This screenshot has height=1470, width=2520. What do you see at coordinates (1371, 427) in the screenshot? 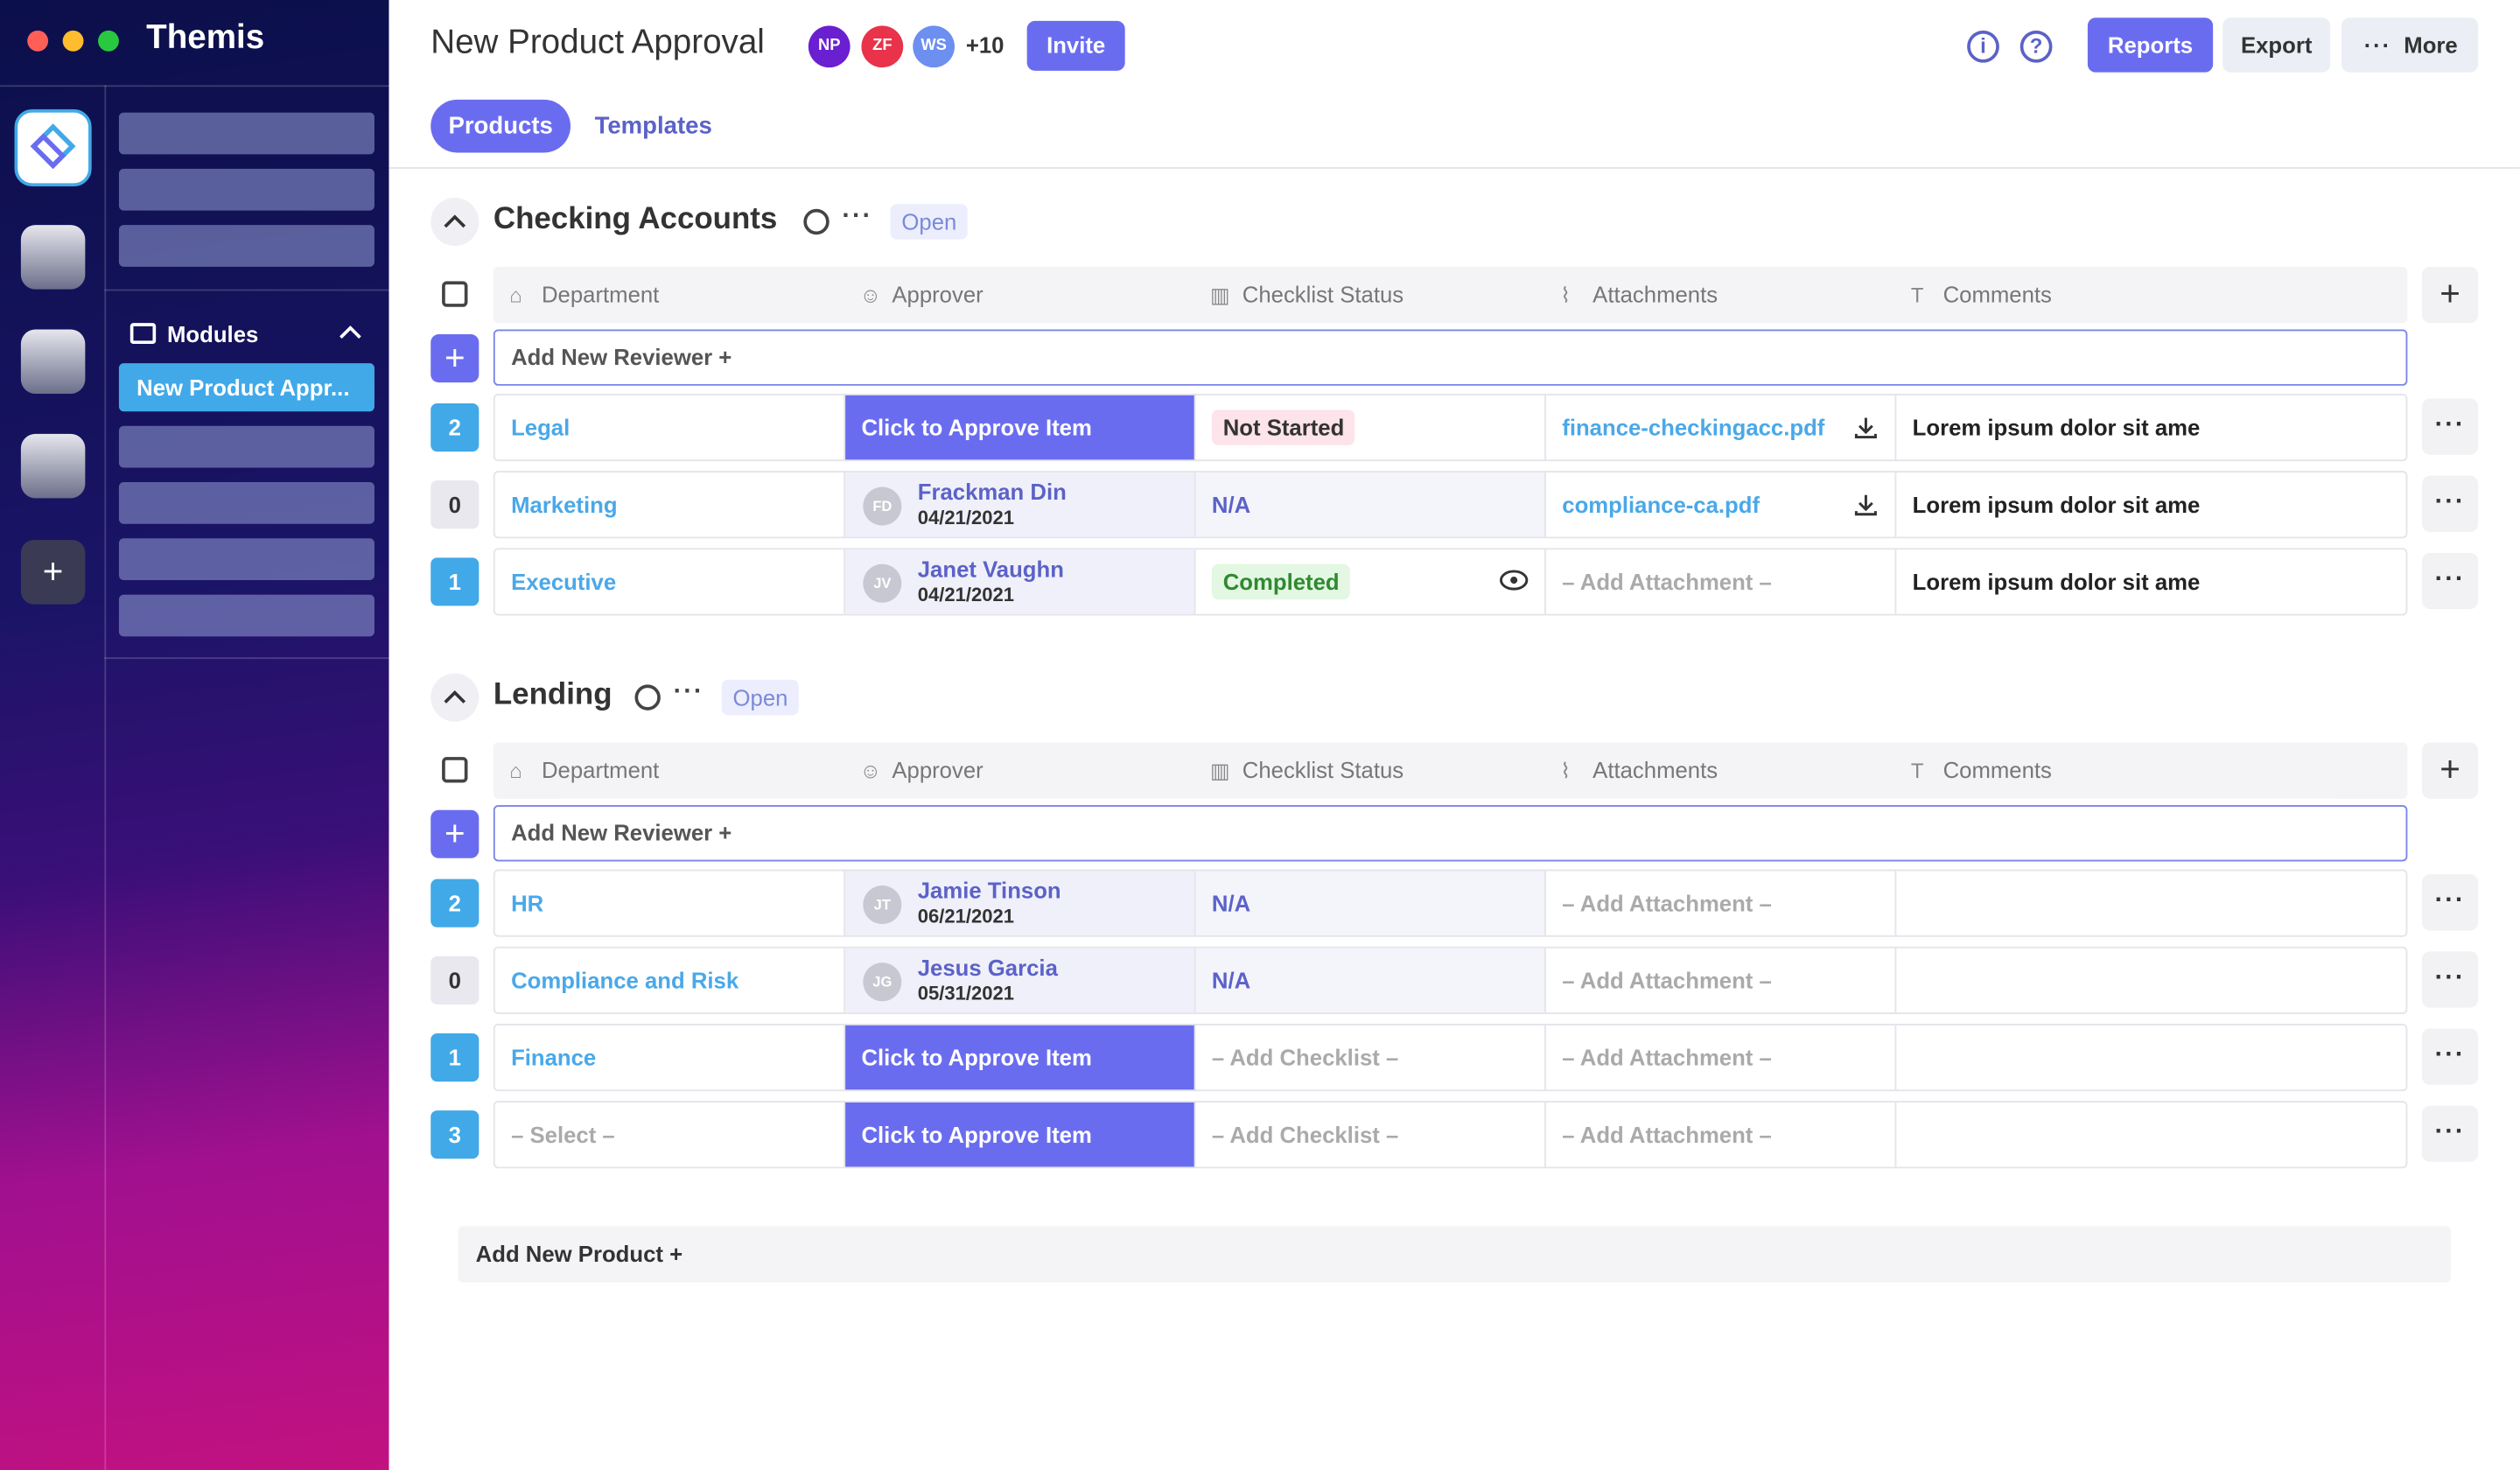
I see `checklist-status-cell: Not Started` at bounding box center [1371, 427].